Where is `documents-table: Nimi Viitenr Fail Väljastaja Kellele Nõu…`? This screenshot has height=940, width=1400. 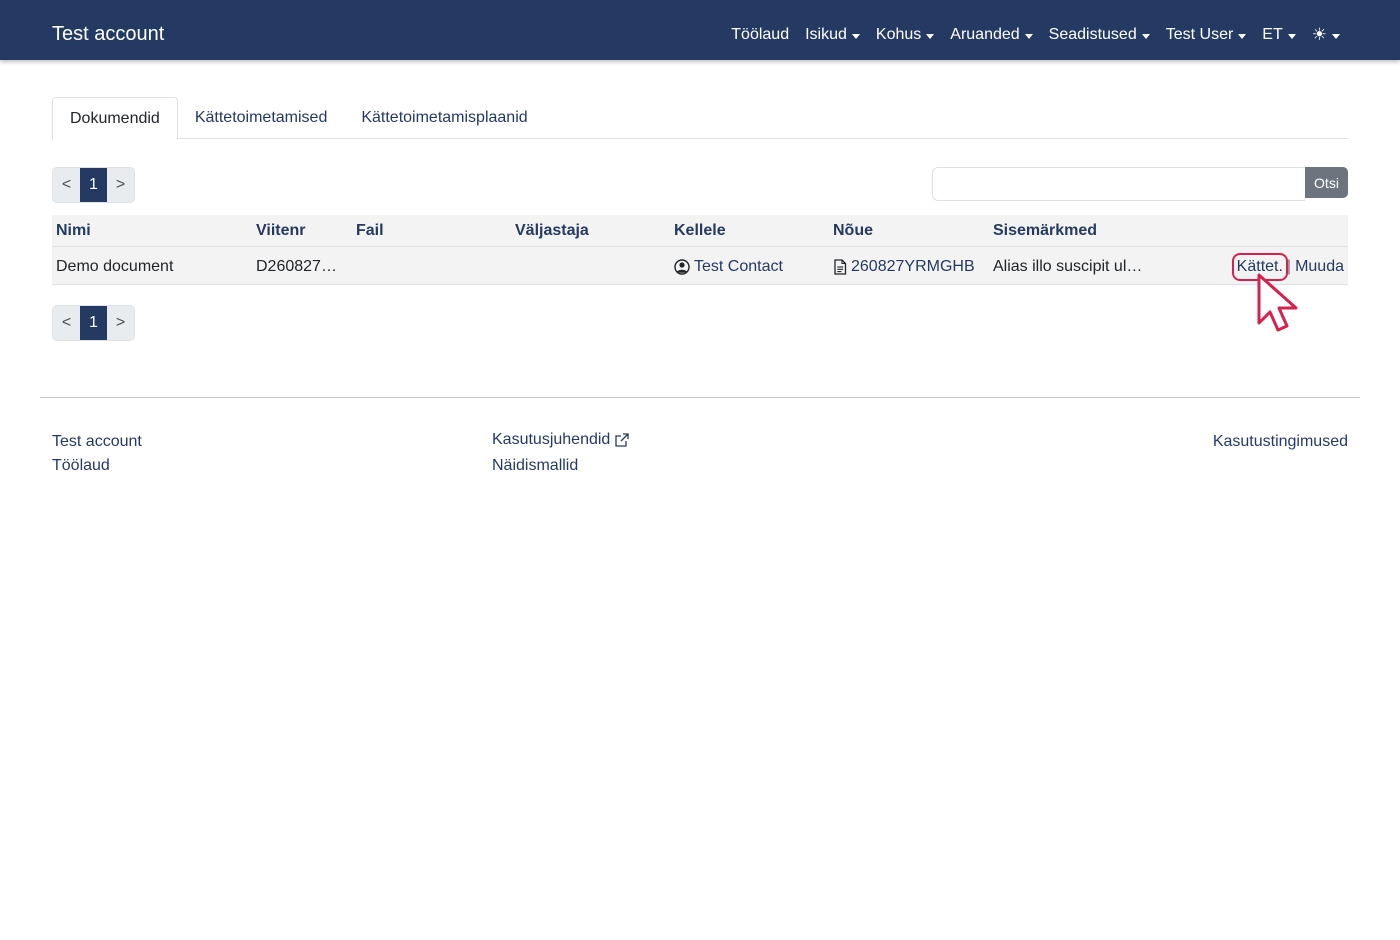
documents-table: Nimi Viitenr Fail Väljastaja Kellele Nõu… is located at coordinates (700, 250).